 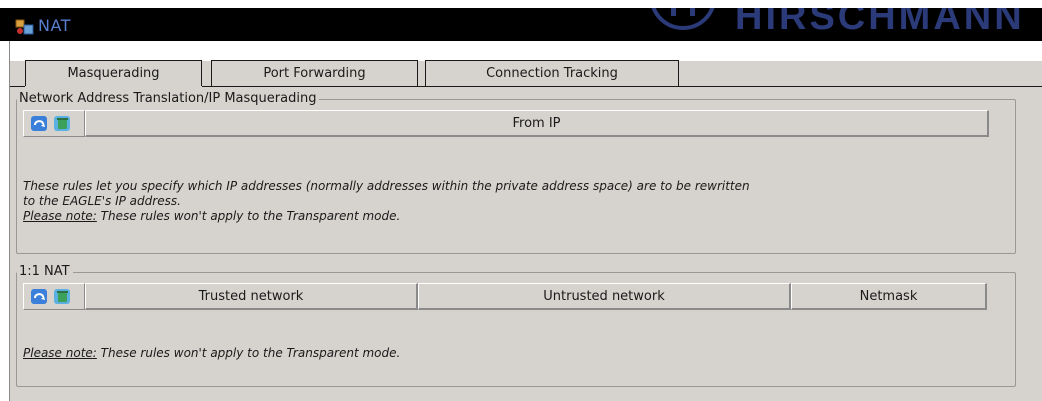 What do you see at coordinates (314, 73) in the screenshot?
I see `tab-port-forwarding: Port Forwarding` at bounding box center [314, 73].